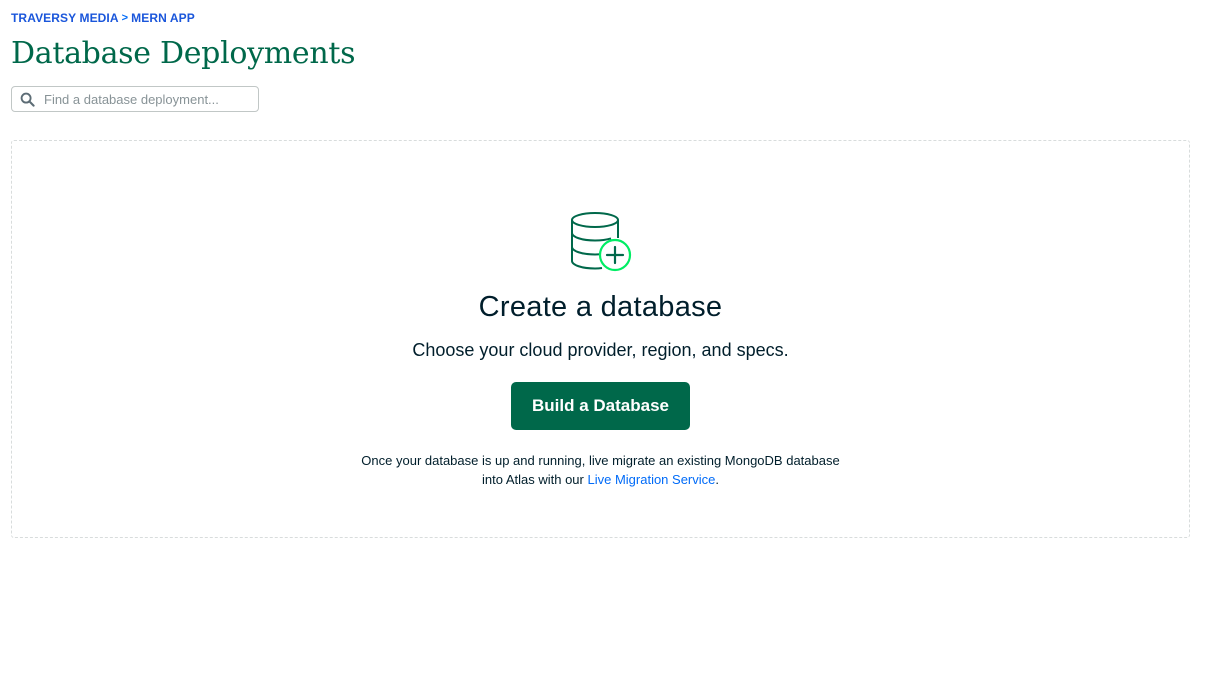  I want to click on migration-note-suffix: ., so click(717, 479).